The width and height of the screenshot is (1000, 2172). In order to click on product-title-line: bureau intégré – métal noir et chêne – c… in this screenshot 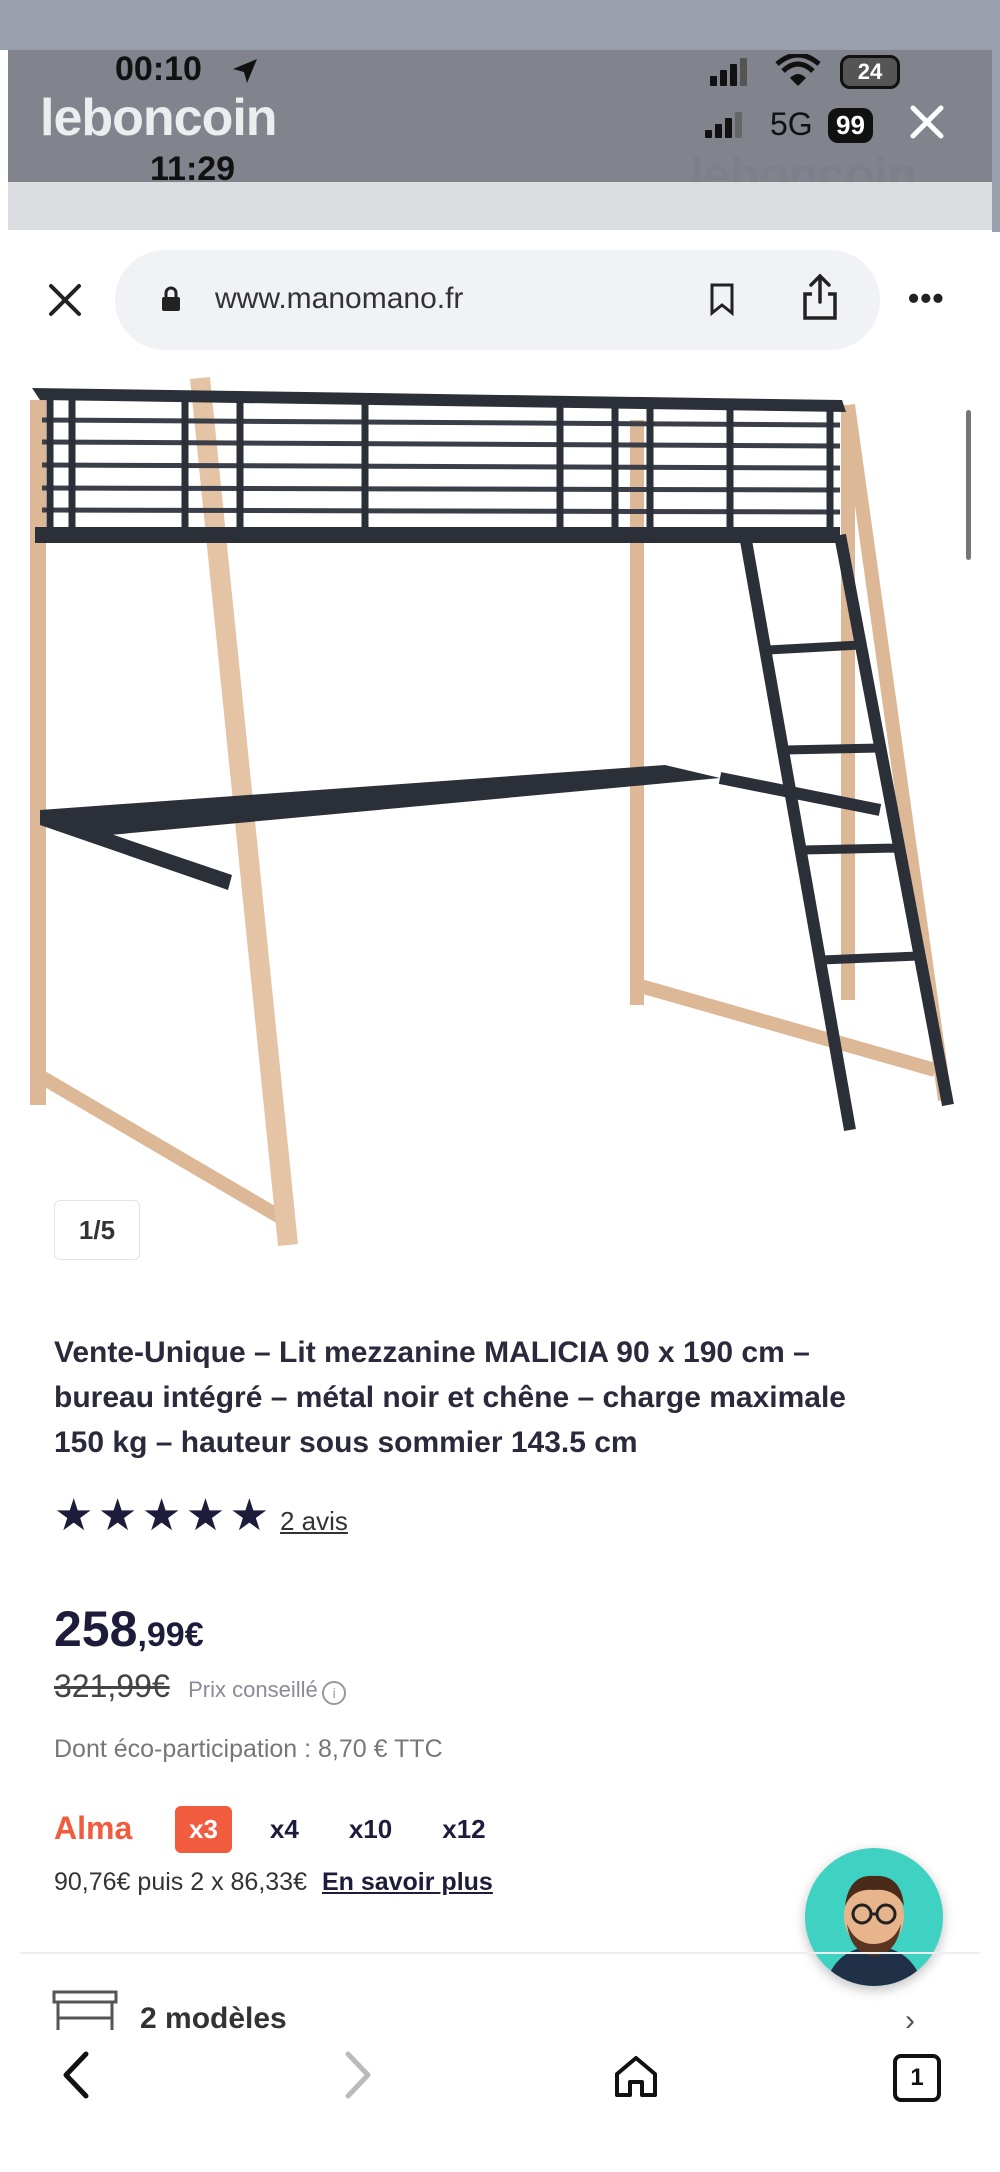, I will do `click(450, 1397)`.